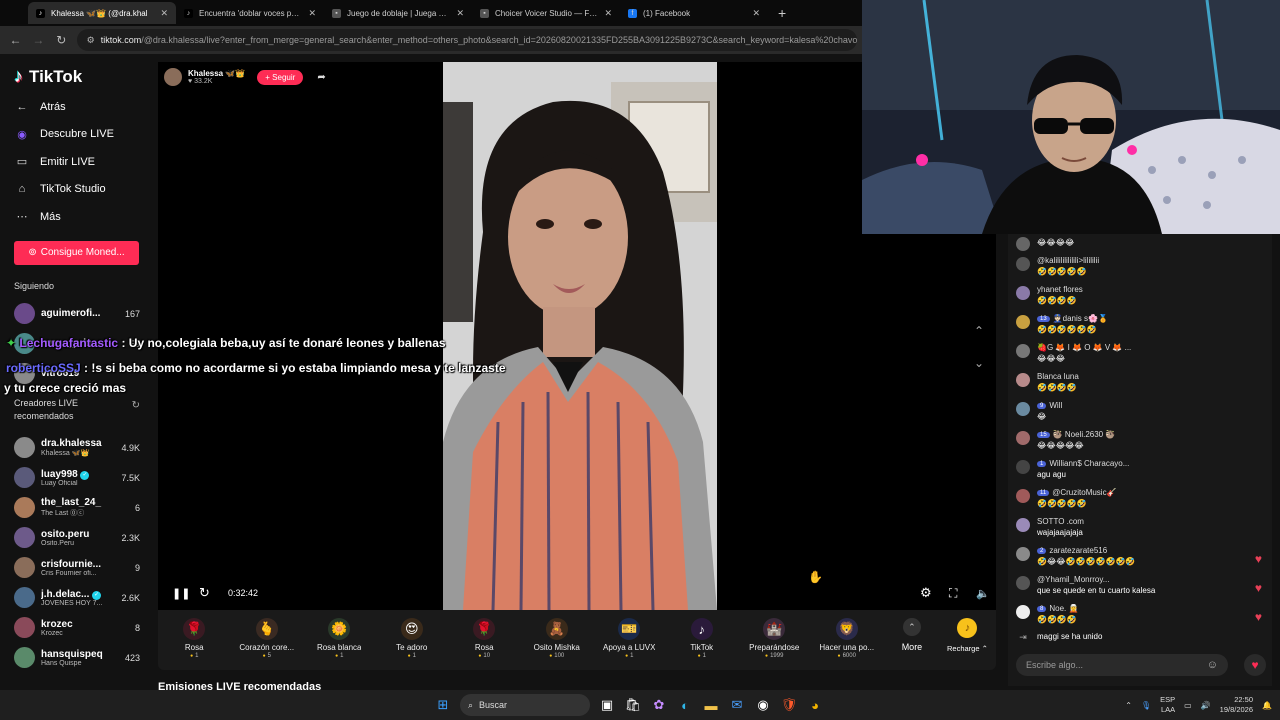 This screenshot has width=1280, height=720. Describe the element at coordinates (77, 508) in the screenshot. I see `account-item: the_last_24_ The Last ⓪ⓒ 6` at that location.